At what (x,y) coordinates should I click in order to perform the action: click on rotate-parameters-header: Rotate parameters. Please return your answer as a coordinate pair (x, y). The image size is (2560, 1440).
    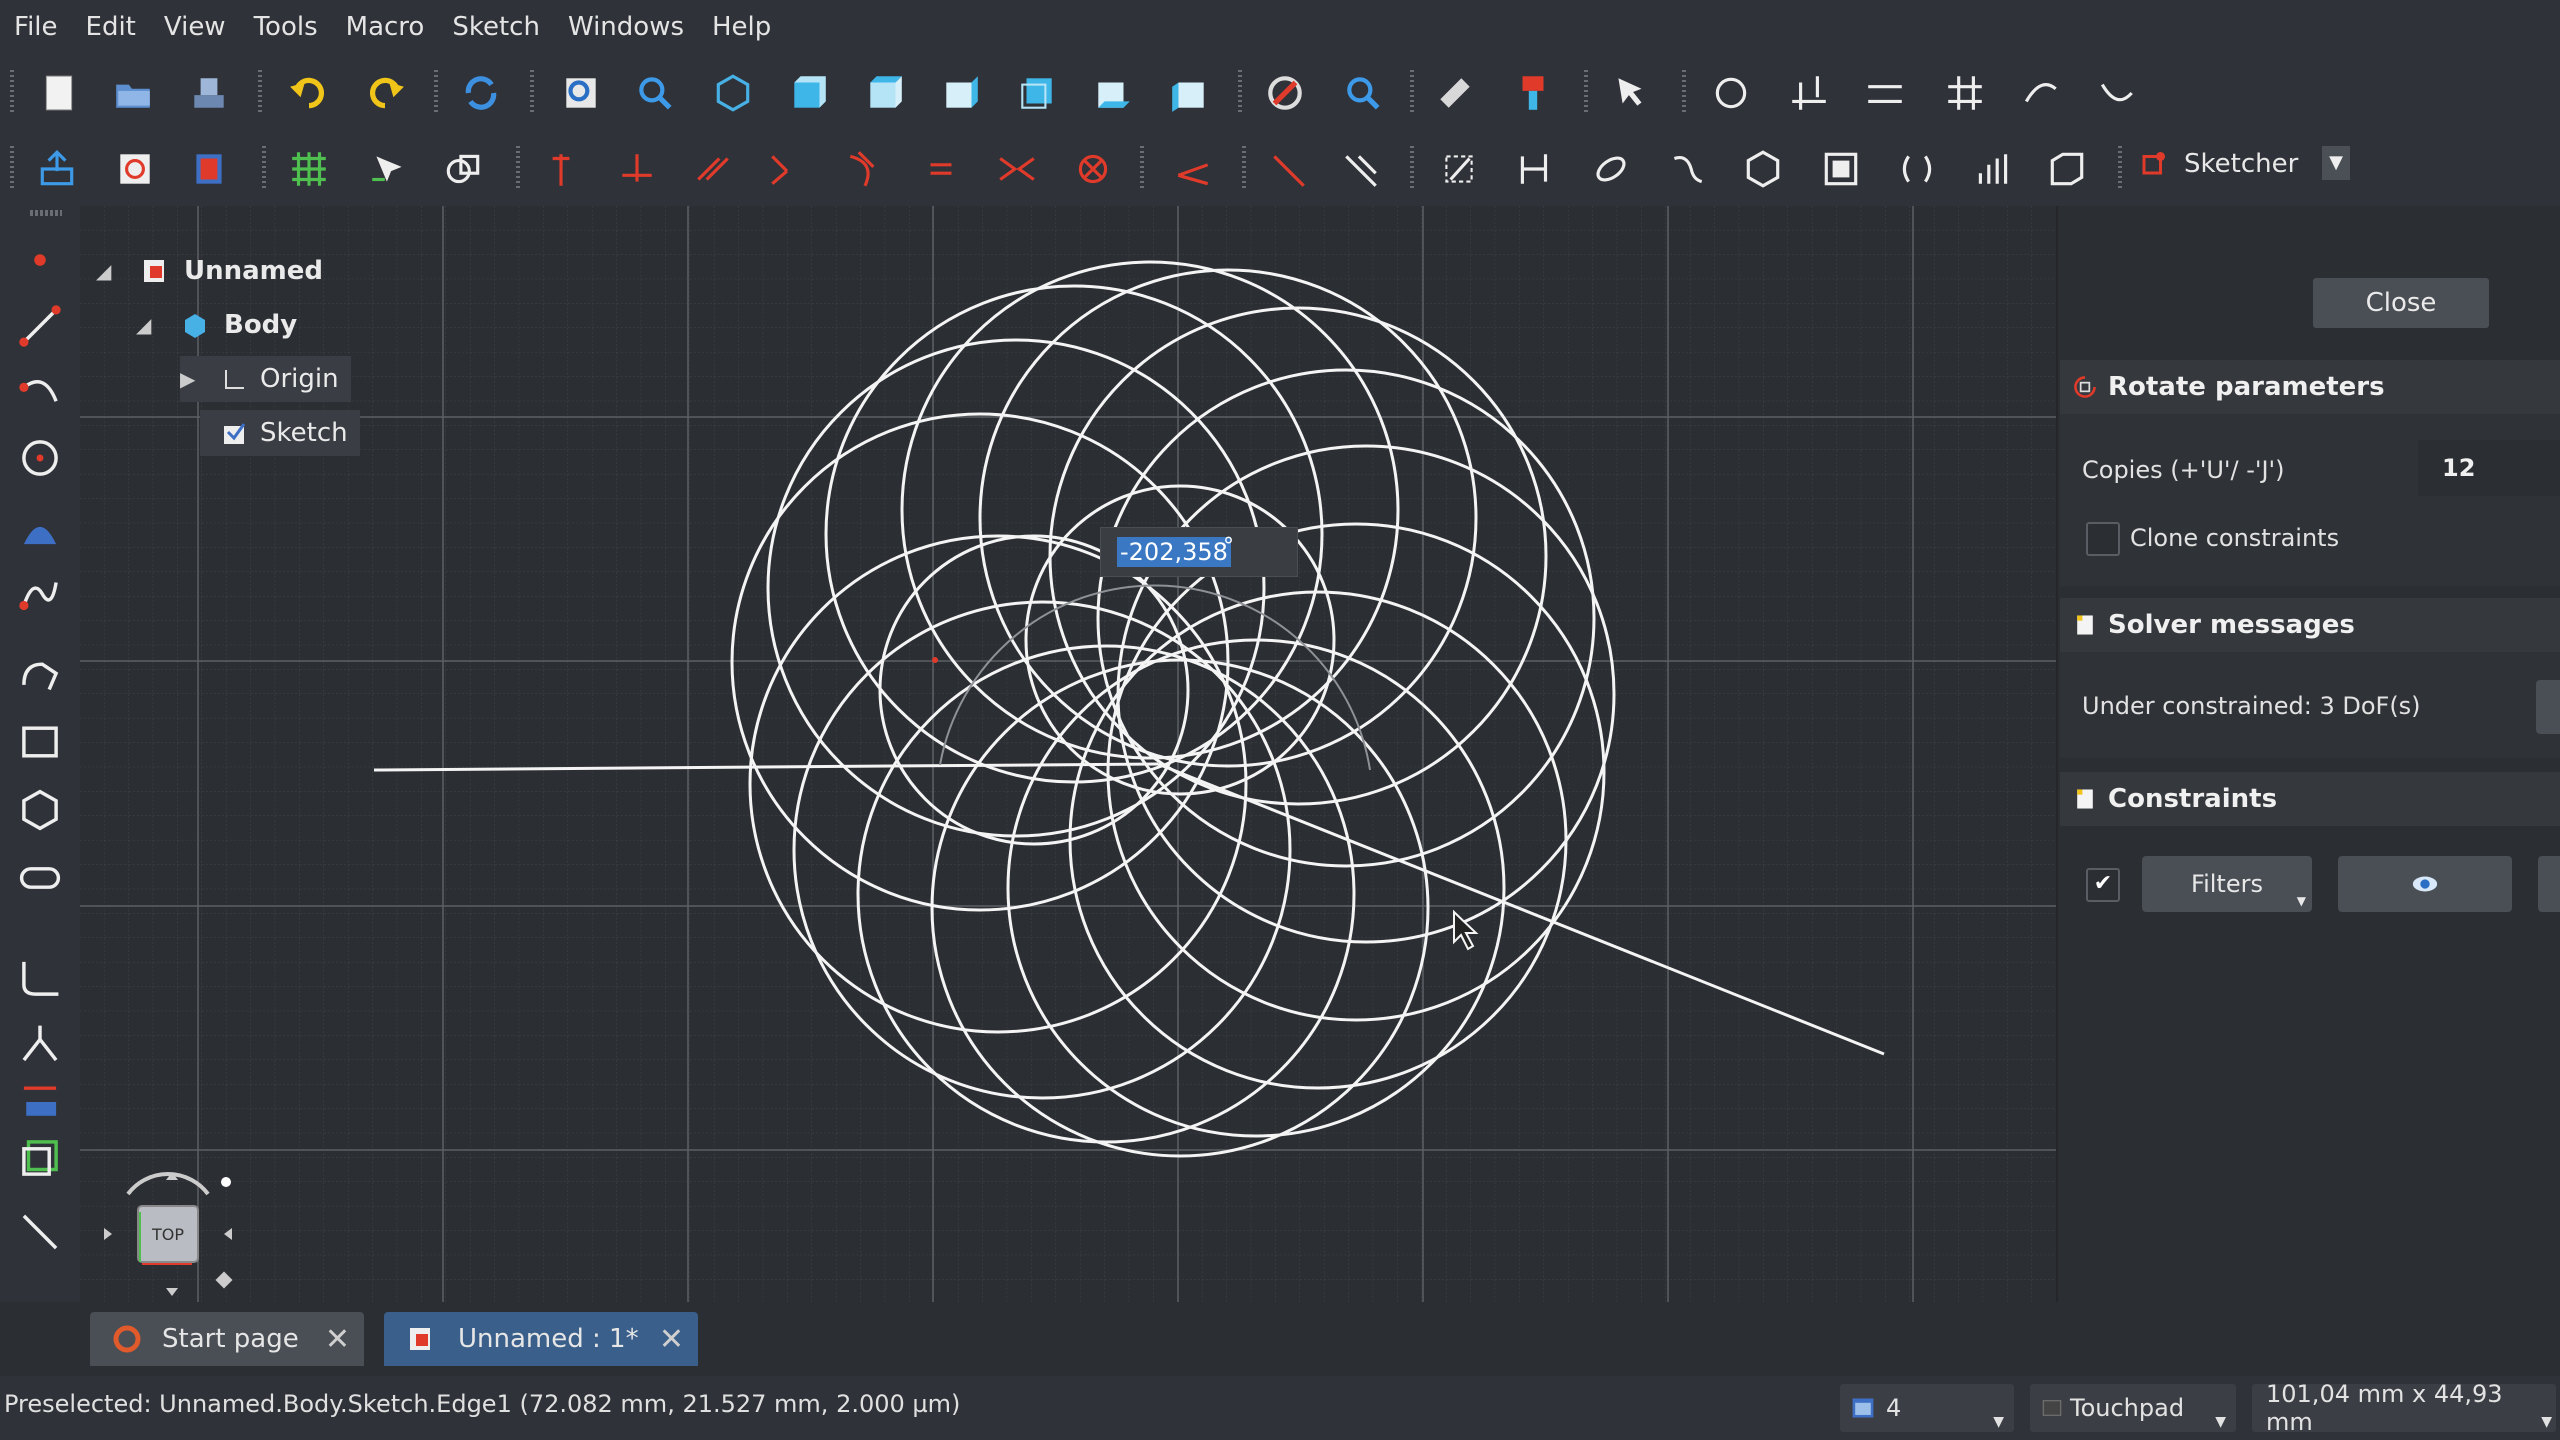
    Looking at the image, I should click on (2310, 387).